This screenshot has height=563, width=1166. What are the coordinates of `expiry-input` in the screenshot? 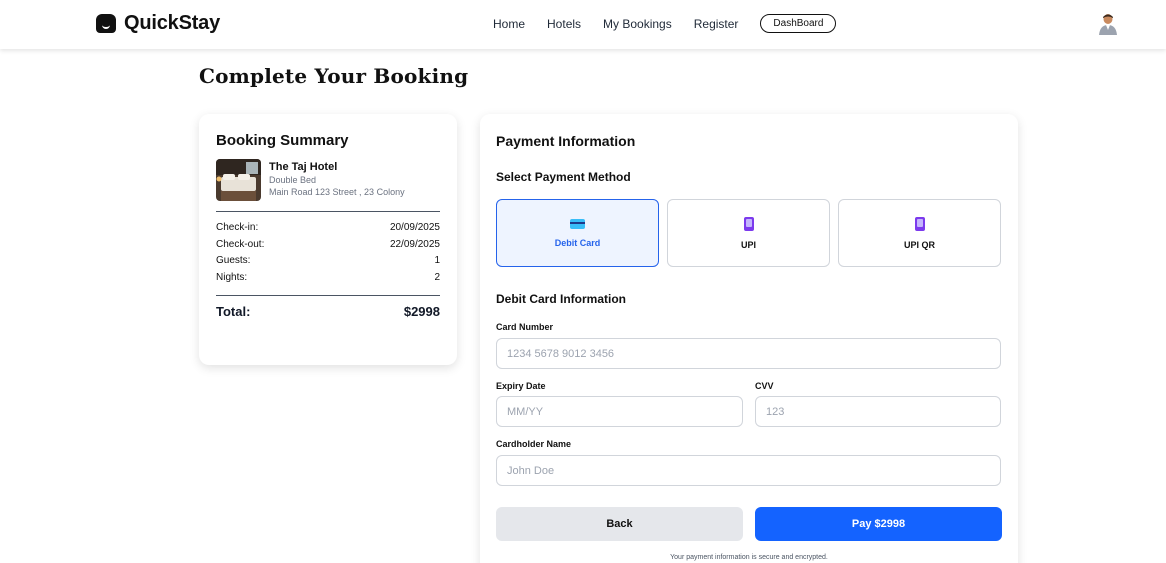 It's located at (619, 411).